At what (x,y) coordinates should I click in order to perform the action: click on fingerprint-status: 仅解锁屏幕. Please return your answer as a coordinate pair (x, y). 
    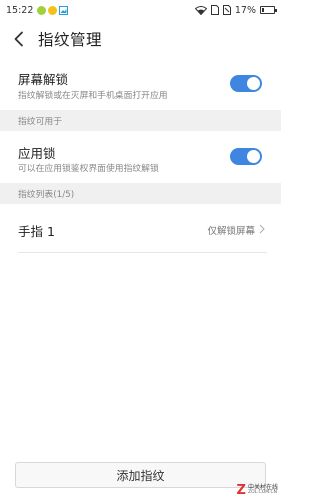
    Looking at the image, I should click on (231, 231).